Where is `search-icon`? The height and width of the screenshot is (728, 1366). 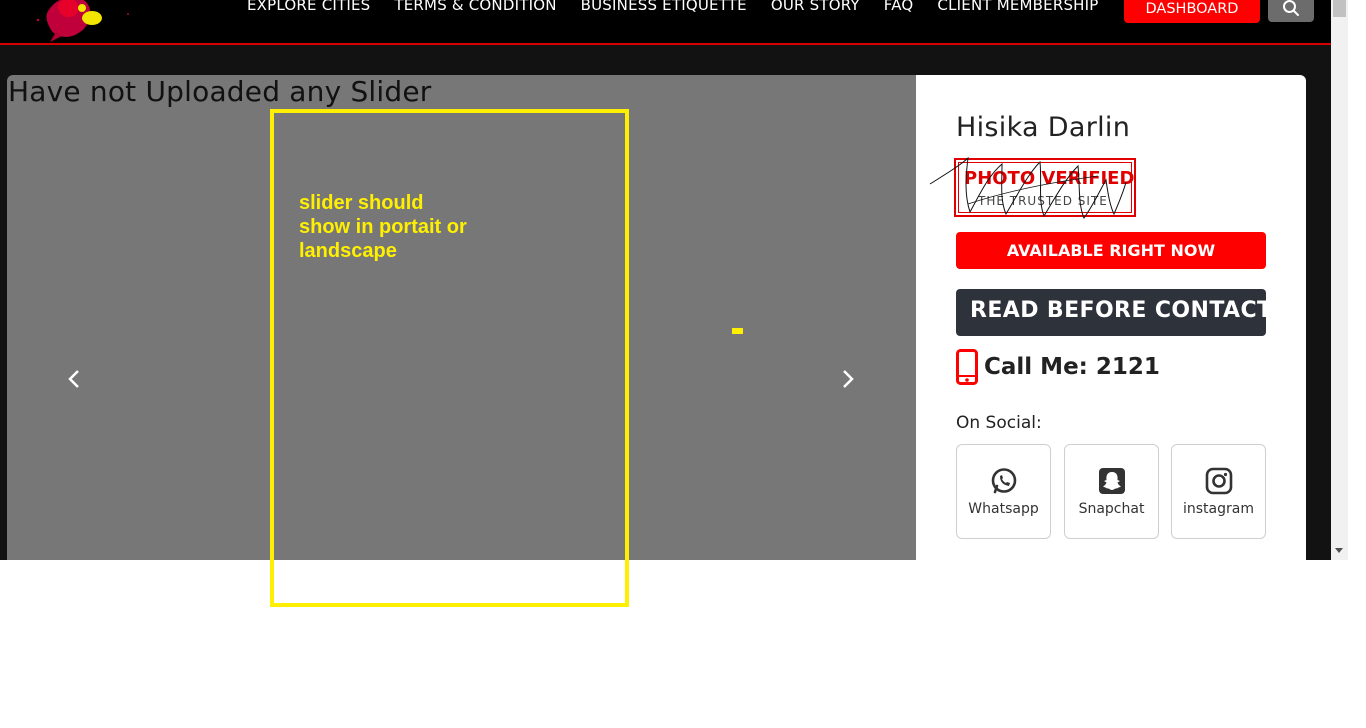
search-icon is located at coordinates (1291, 8).